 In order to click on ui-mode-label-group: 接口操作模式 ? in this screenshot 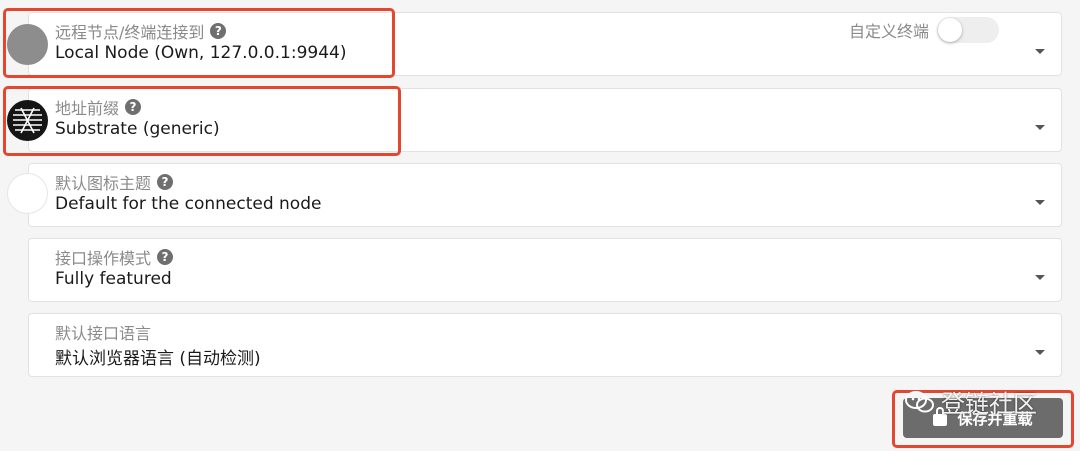, I will do `click(114, 257)`.